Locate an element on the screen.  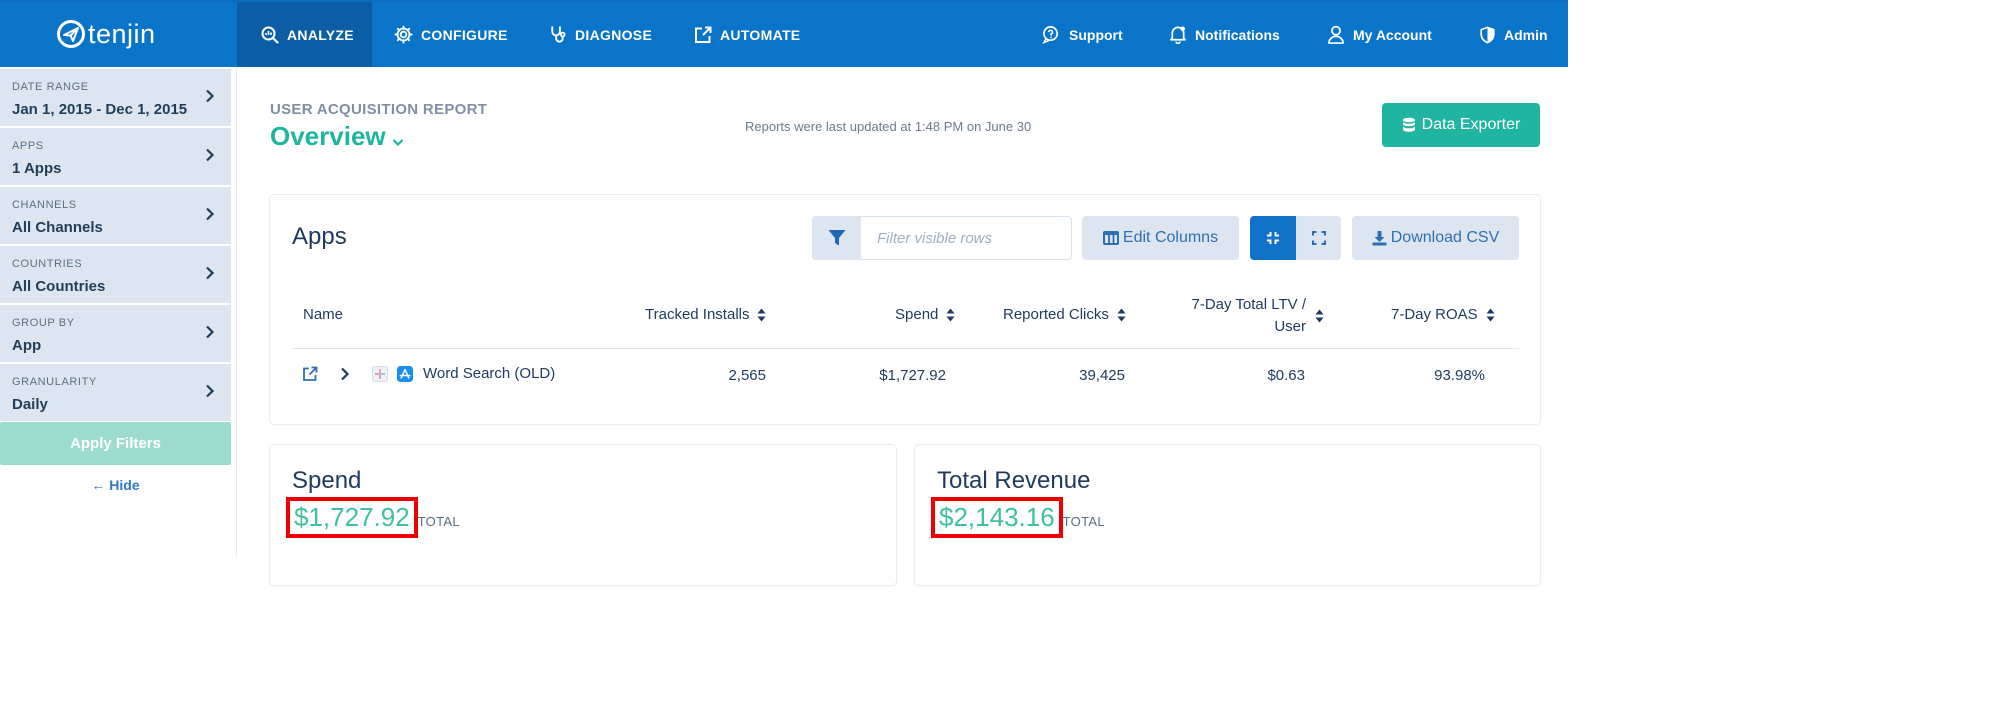
column-header-reported-clicks: Reported Clicks is located at coordinates (1064, 314).